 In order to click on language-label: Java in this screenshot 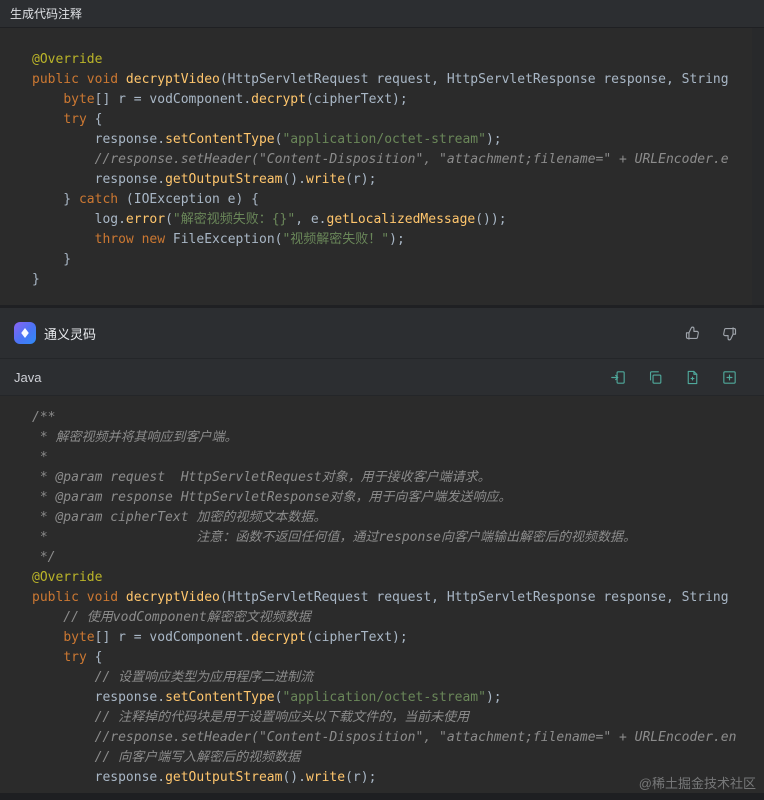, I will do `click(28, 377)`.